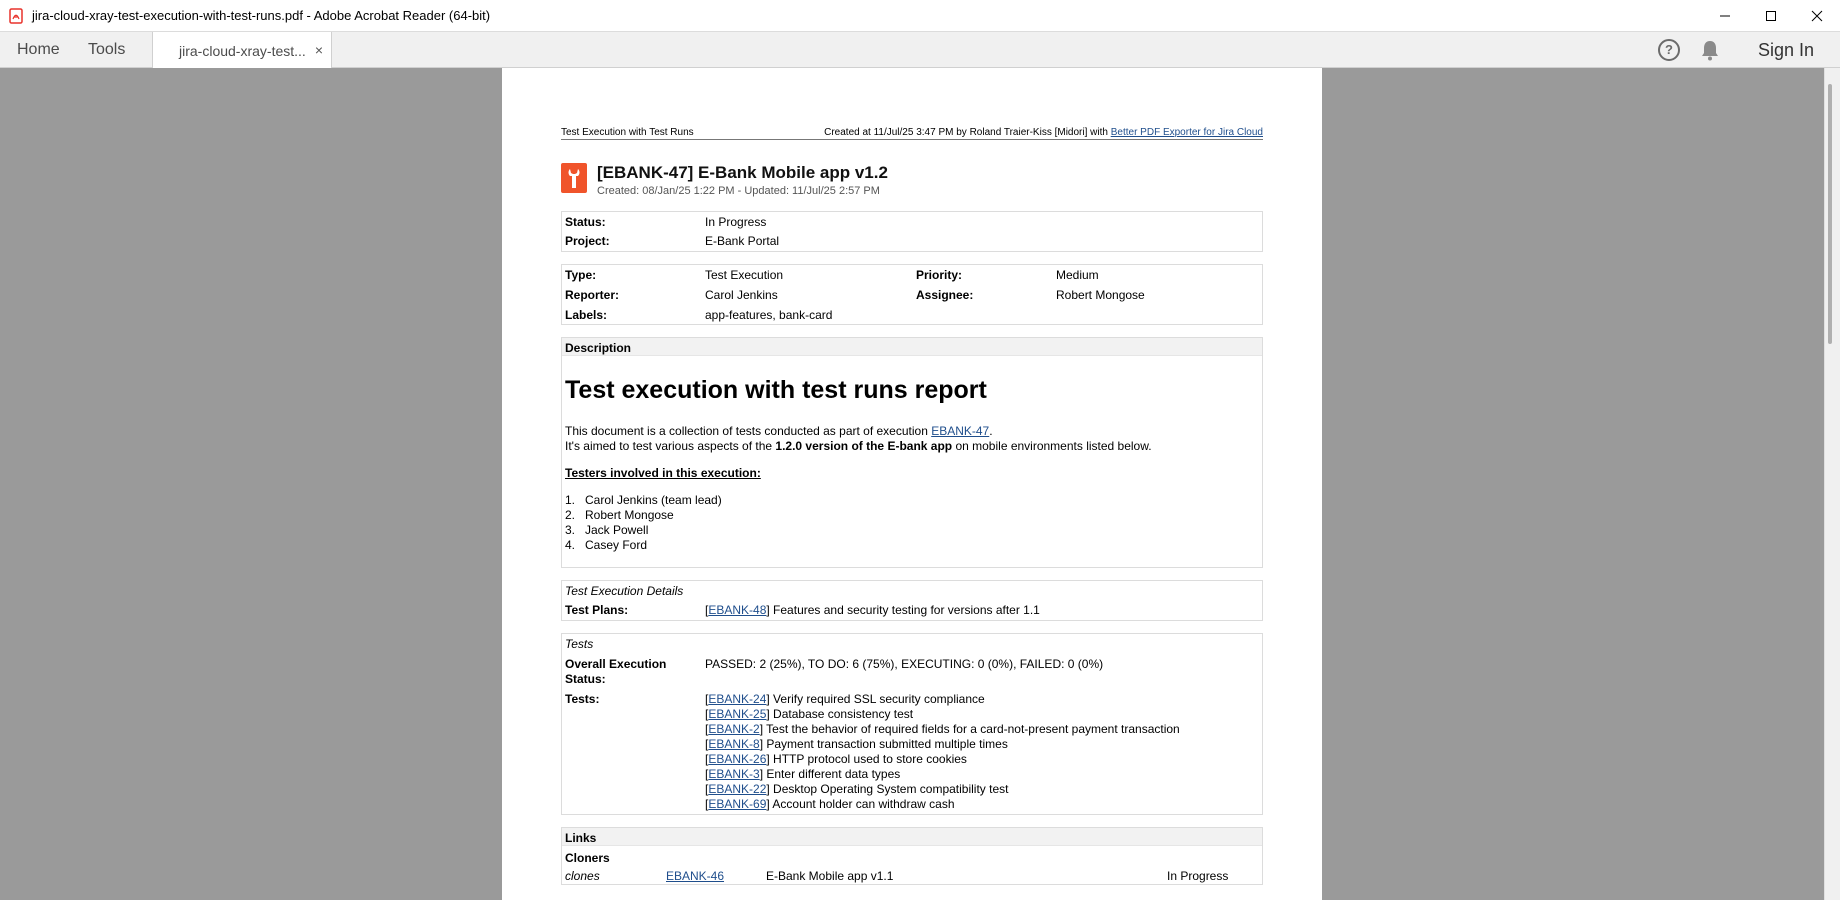  I want to click on minimize-icon, so click(1725, 15).